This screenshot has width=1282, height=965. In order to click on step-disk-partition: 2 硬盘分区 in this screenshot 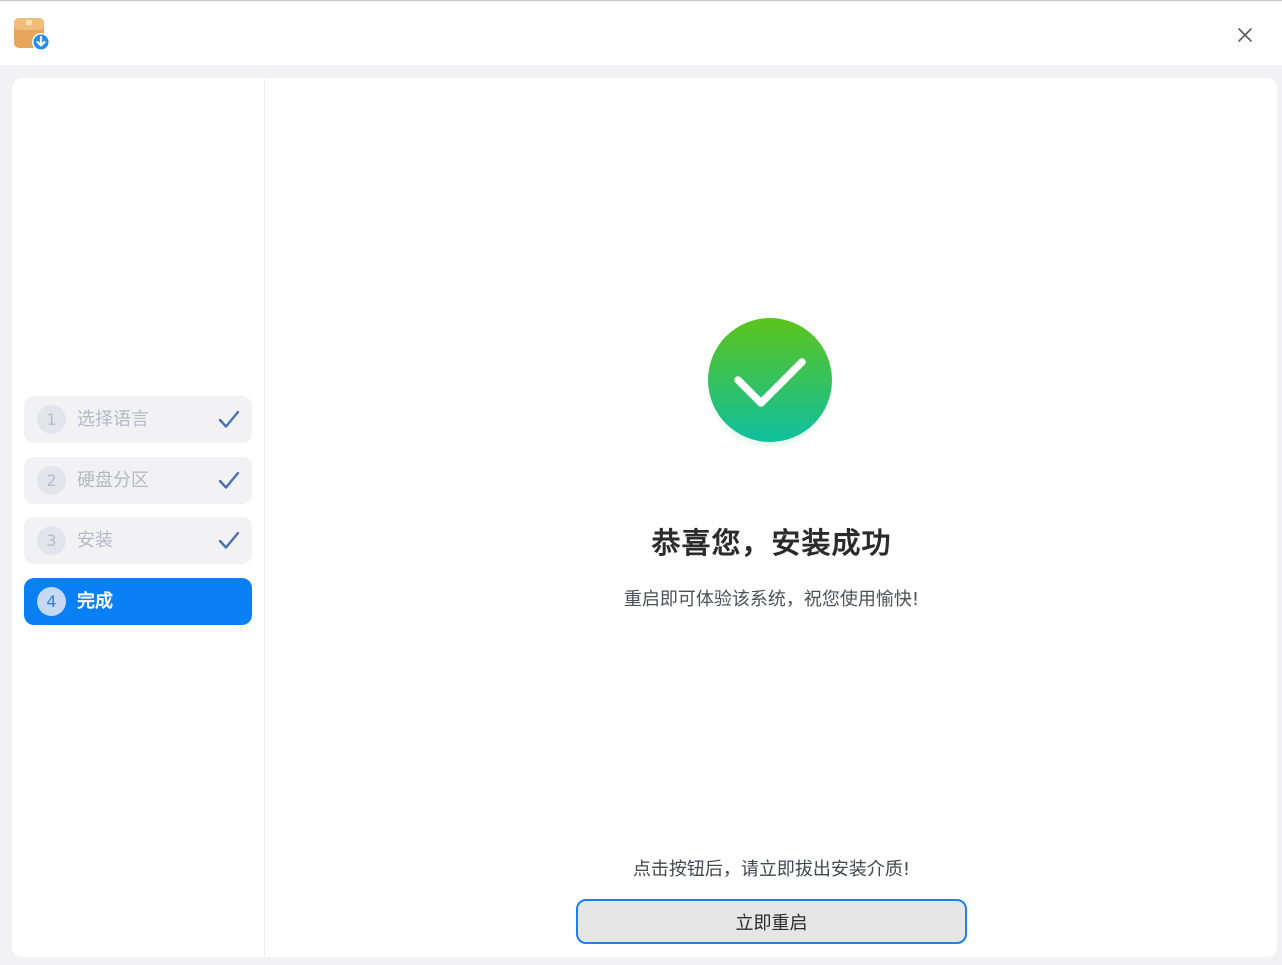, I will do `click(138, 480)`.